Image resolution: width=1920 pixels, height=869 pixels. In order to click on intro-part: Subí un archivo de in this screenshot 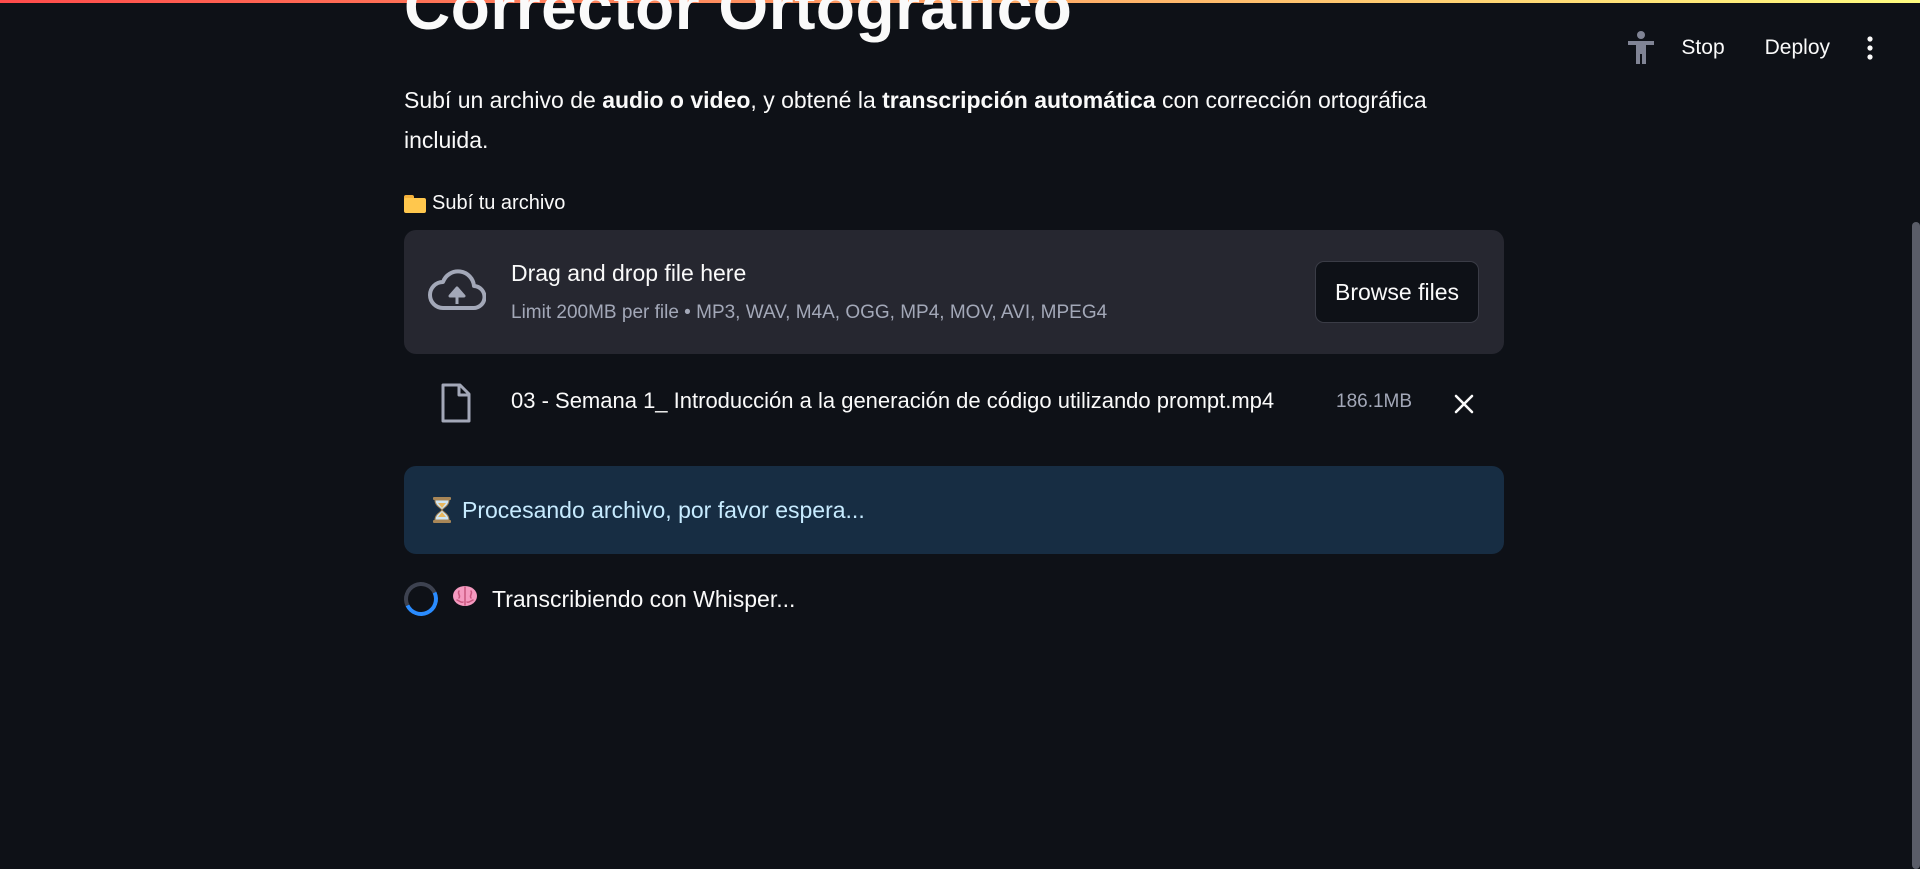, I will do `click(503, 100)`.